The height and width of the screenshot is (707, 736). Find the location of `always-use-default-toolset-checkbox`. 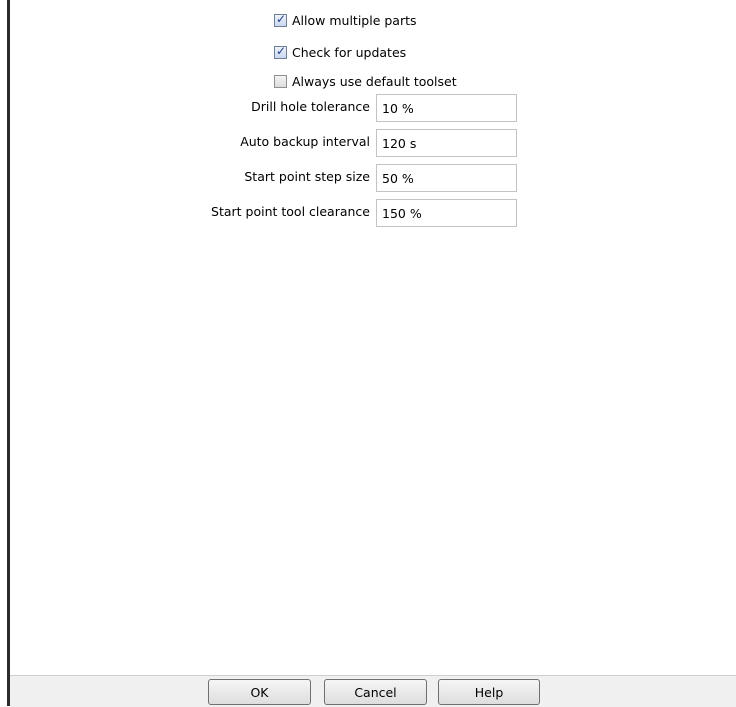

always-use-default-toolset-checkbox is located at coordinates (280, 81).